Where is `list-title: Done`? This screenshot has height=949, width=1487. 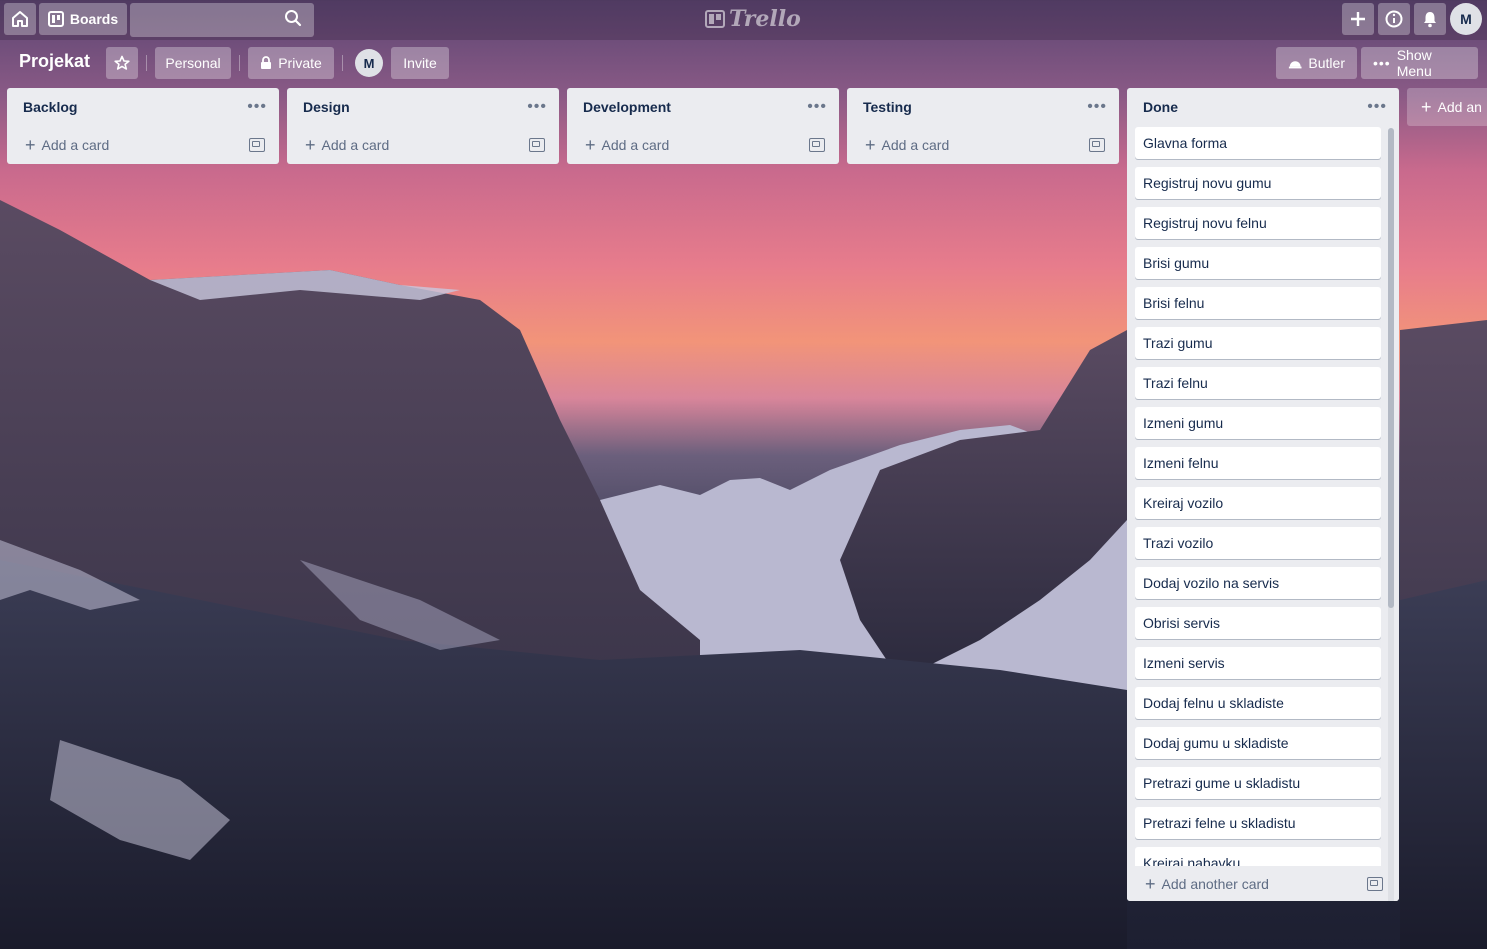
list-title: Done is located at coordinates (1160, 107).